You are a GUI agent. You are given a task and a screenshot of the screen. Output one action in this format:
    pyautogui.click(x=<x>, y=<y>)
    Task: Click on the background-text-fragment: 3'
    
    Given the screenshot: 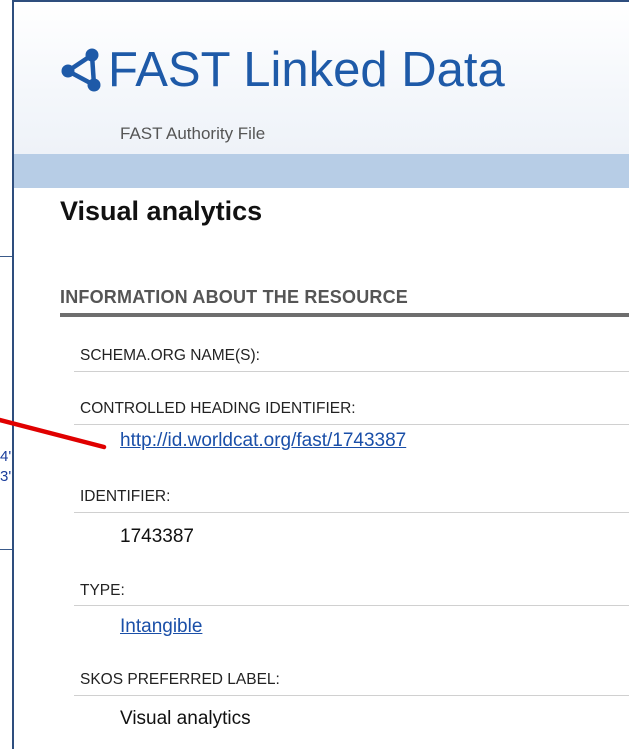 What is the action you would take?
    pyautogui.click(x=6, y=476)
    